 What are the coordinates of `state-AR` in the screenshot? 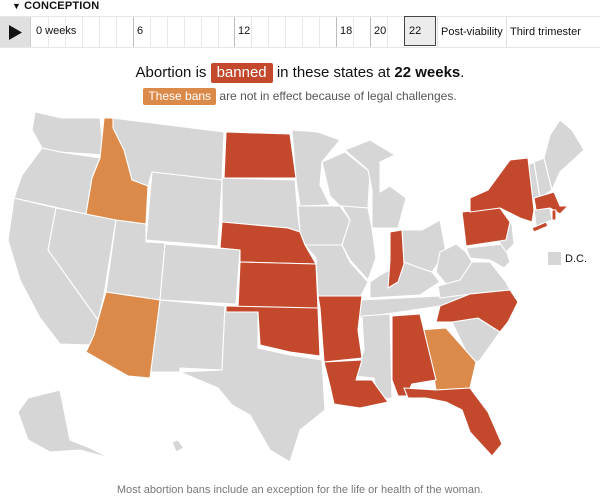 It's located at (340, 329).